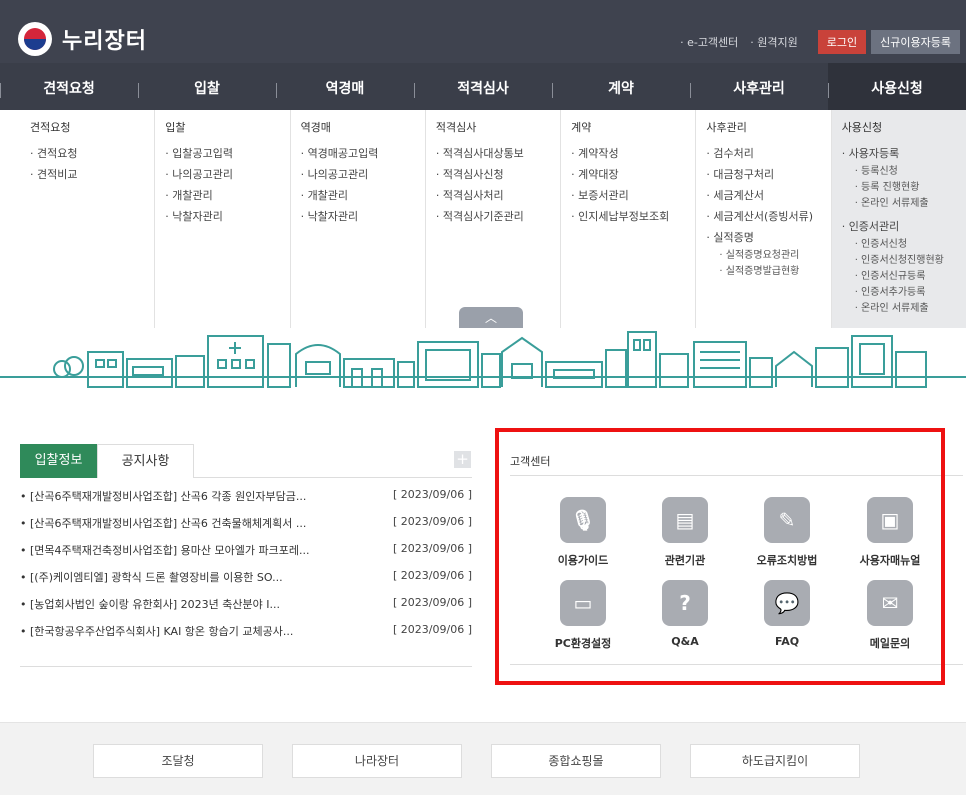  Describe the element at coordinates (904, 172) in the screenshot. I see `menu-subitem: 등록신청` at that location.